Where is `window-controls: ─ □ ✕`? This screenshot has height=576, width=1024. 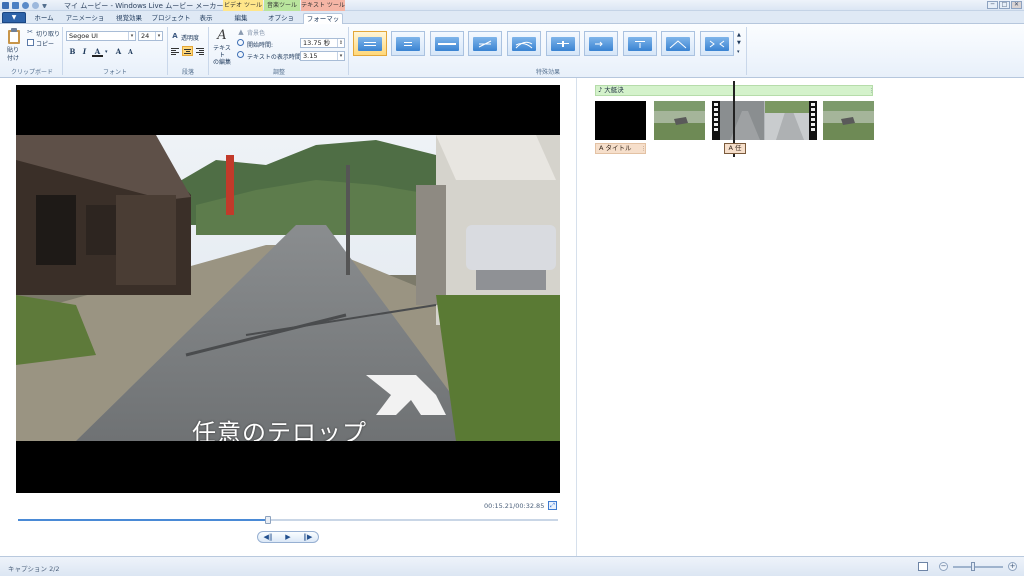 window-controls: ─ □ ✕ is located at coordinates (1004, 5).